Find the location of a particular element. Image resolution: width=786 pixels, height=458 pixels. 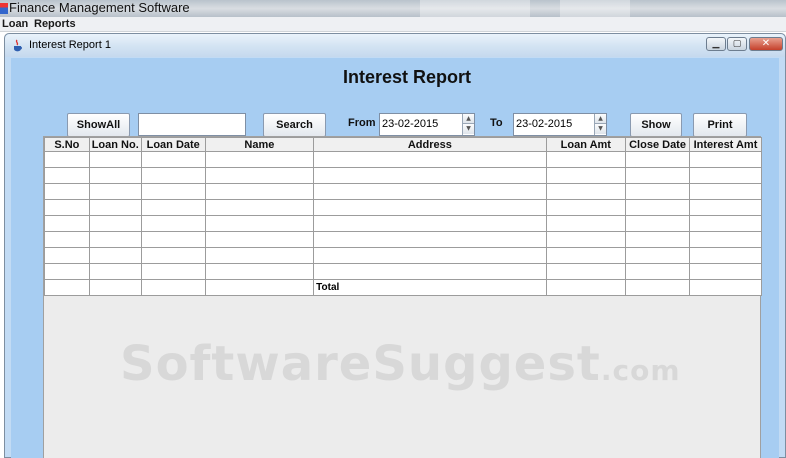

maximize-button: ▢ is located at coordinates (737, 44).